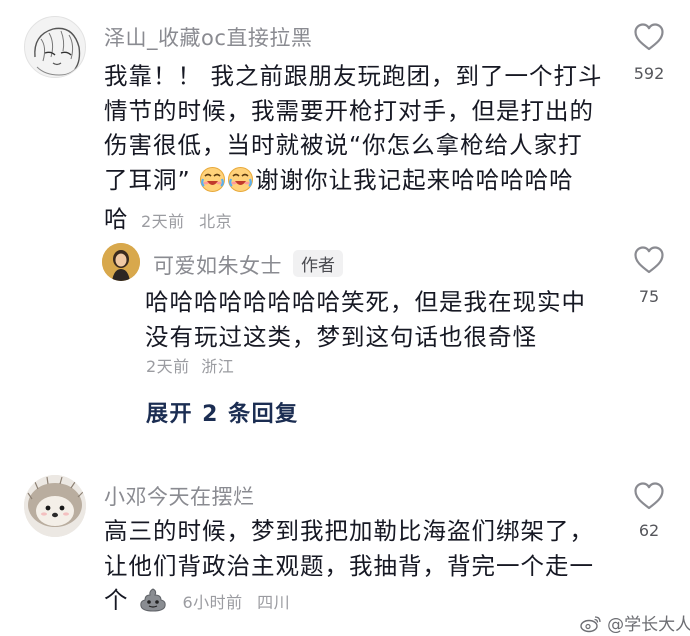 The height and width of the screenshot is (636, 690). I want to click on comment-location: 北京, so click(216, 221).